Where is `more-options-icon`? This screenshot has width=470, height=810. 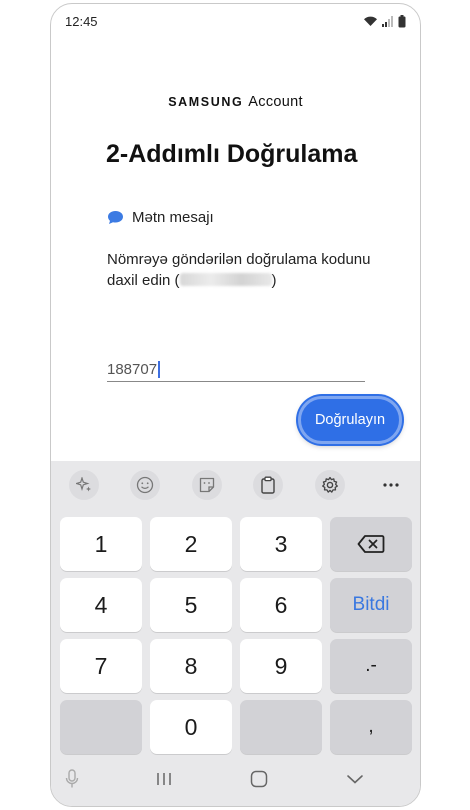
more-options-icon is located at coordinates (391, 485).